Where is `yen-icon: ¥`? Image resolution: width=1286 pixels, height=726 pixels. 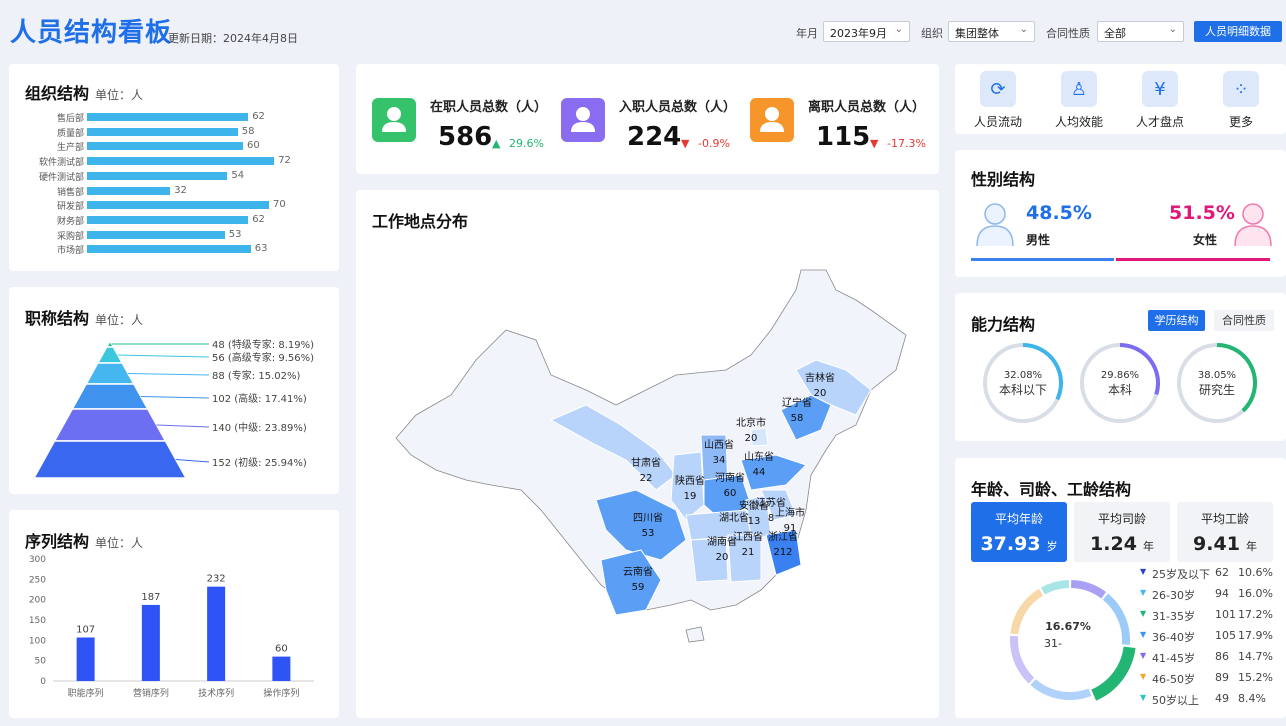
yen-icon: ¥ is located at coordinates (1160, 89).